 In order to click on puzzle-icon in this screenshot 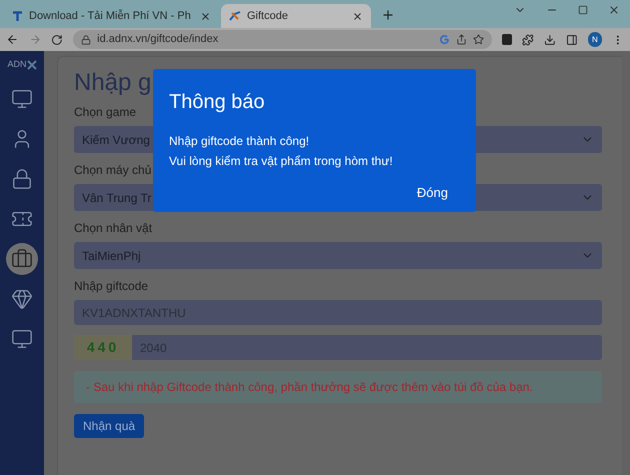, I will do `click(528, 40)`.